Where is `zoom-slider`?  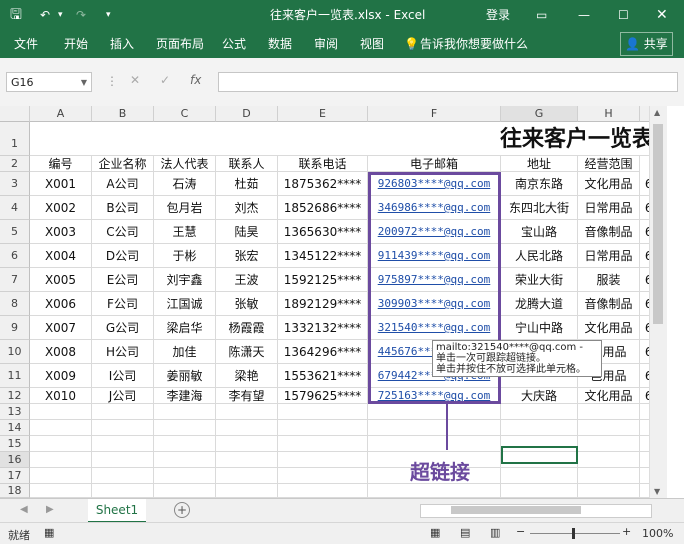
zoom-slider is located at coordinates (575, 533).